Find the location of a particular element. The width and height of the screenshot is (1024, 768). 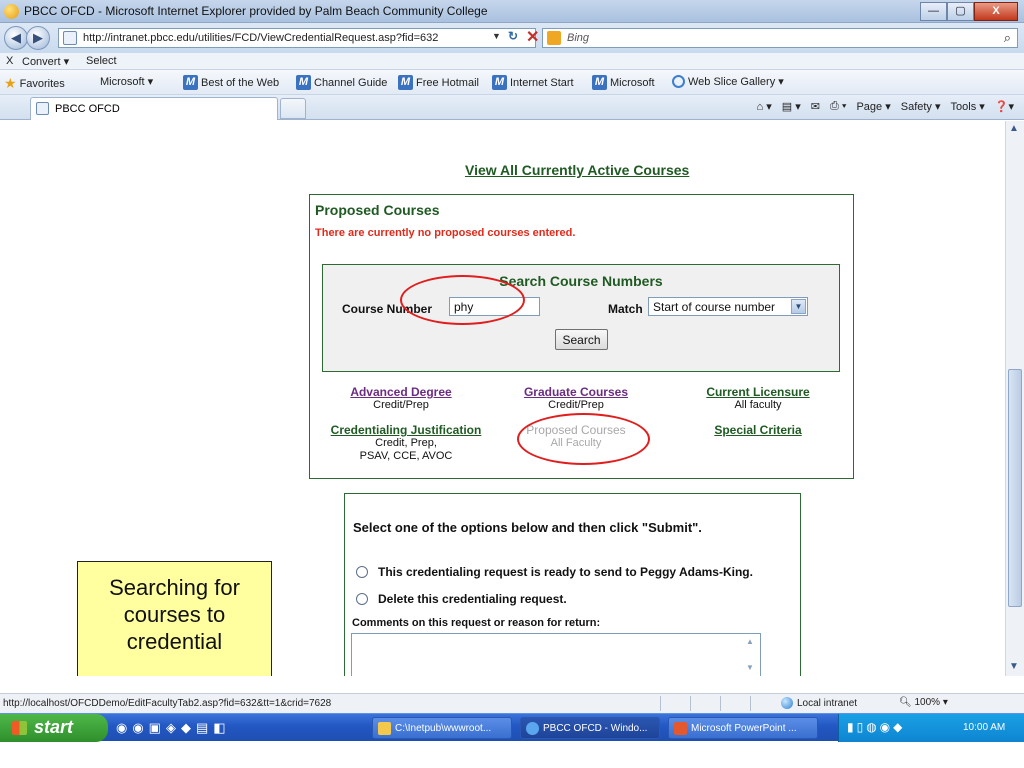

search-icon: ⌕ is located at coordinates (1007, 38).